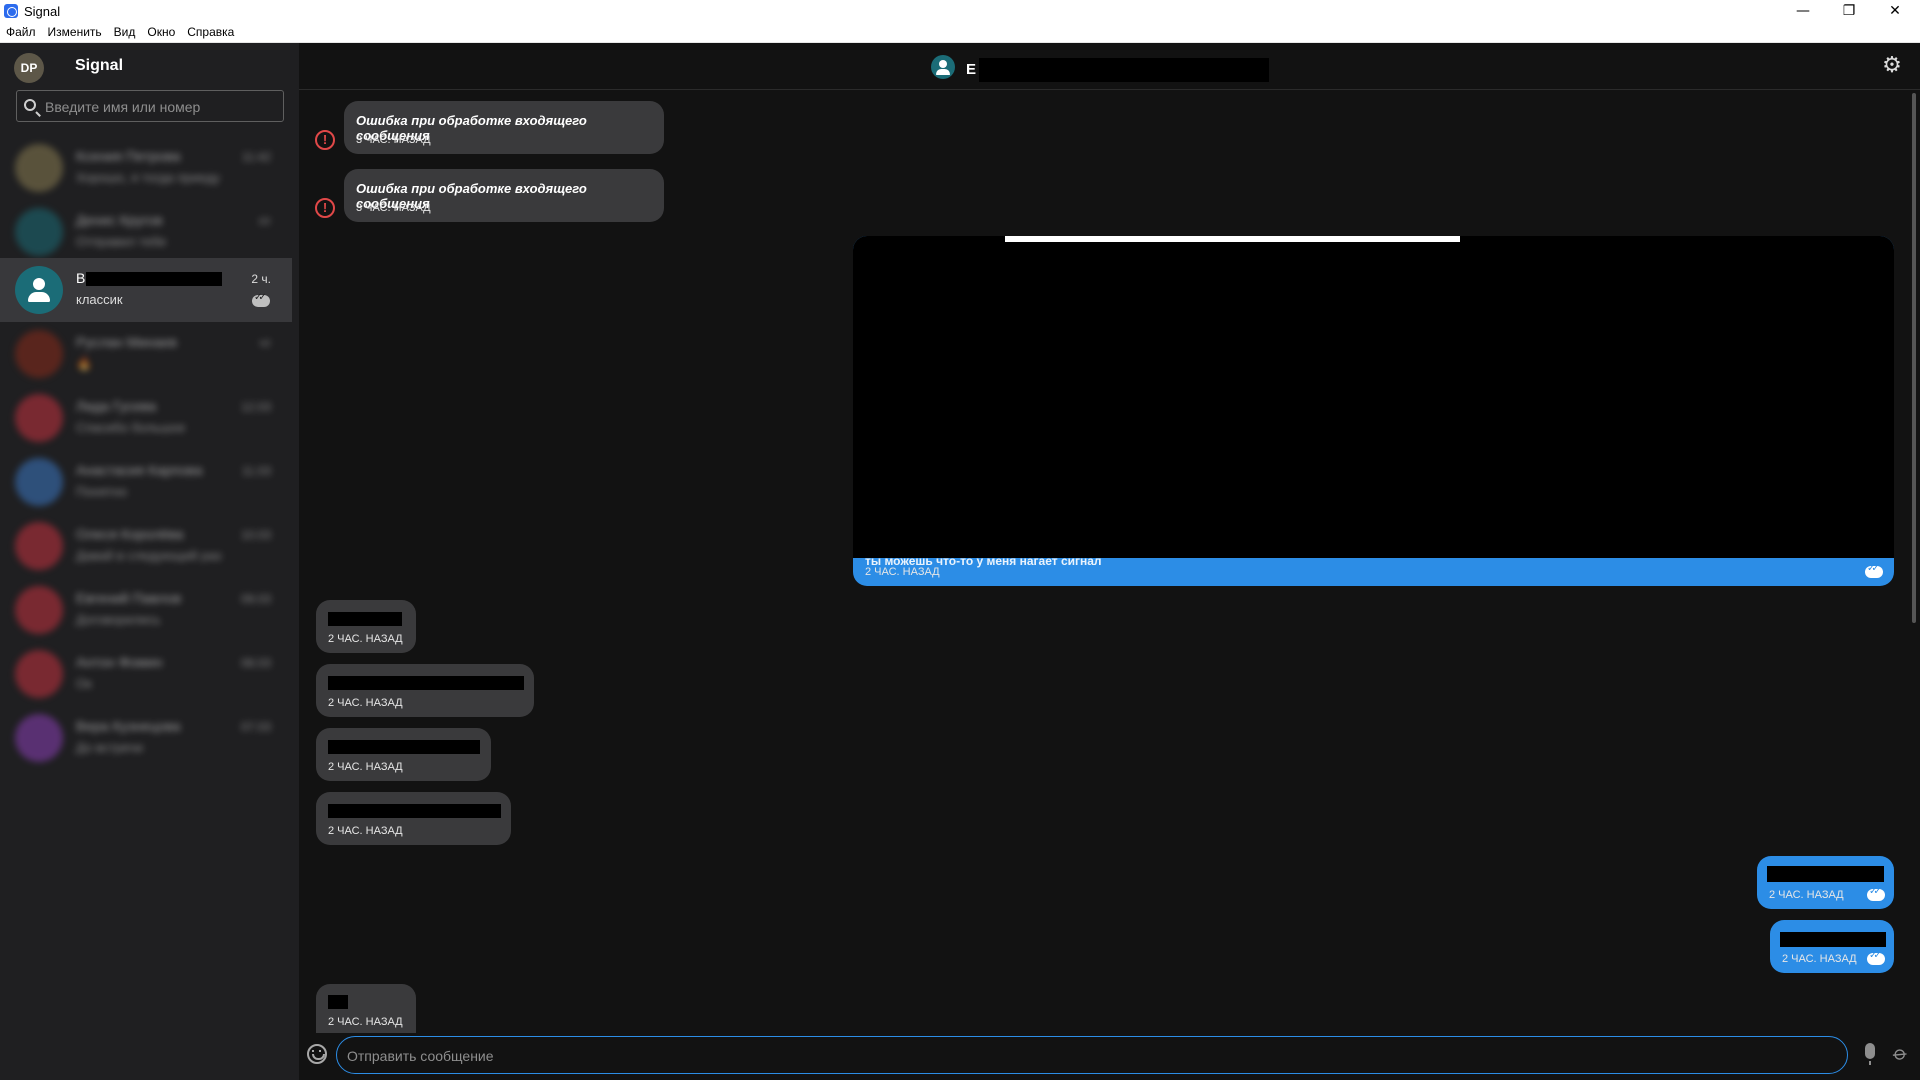 Image resolution: width=1920 pixels, height=1080 pixels. I want to click on conversation-preview: Понятно, so click(102, 491).